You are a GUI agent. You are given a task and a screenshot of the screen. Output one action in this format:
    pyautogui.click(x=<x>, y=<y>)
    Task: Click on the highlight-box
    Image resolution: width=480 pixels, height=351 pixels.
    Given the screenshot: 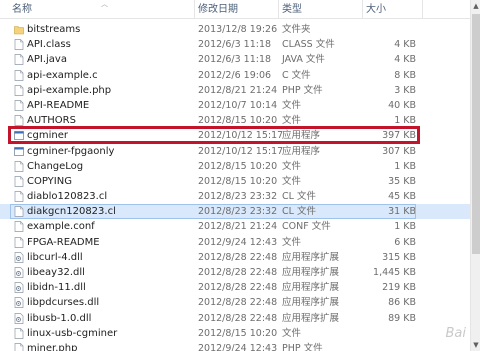 What is the action you would take?
    pyautogui.click(x=214, y=135)
    